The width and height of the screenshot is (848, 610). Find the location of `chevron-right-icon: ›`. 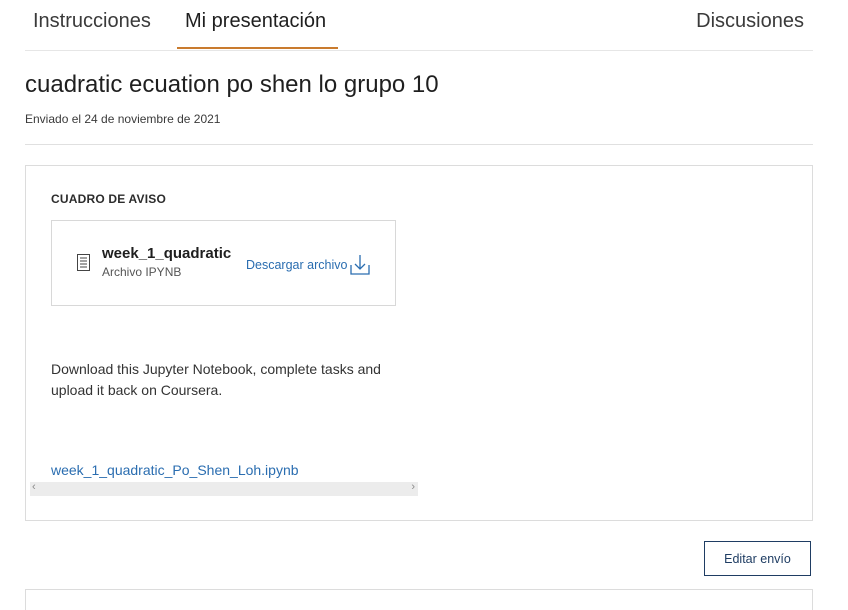

chevron-right-icon: › is located at coordinates (413, 487).